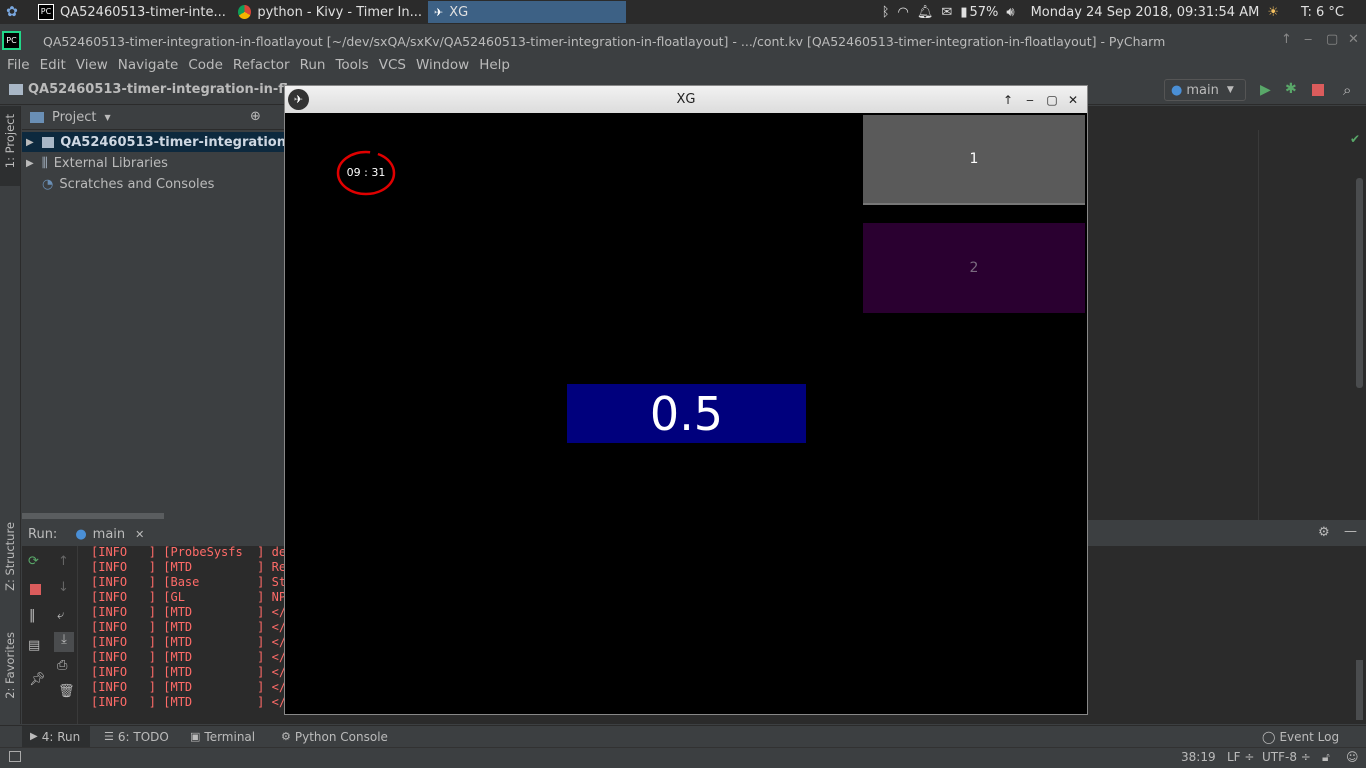 This screenshot has width=1366, height=768. I want to click on tree-item-external-libraries: ▶ ⫼ External Libraries, so click(95, 163).